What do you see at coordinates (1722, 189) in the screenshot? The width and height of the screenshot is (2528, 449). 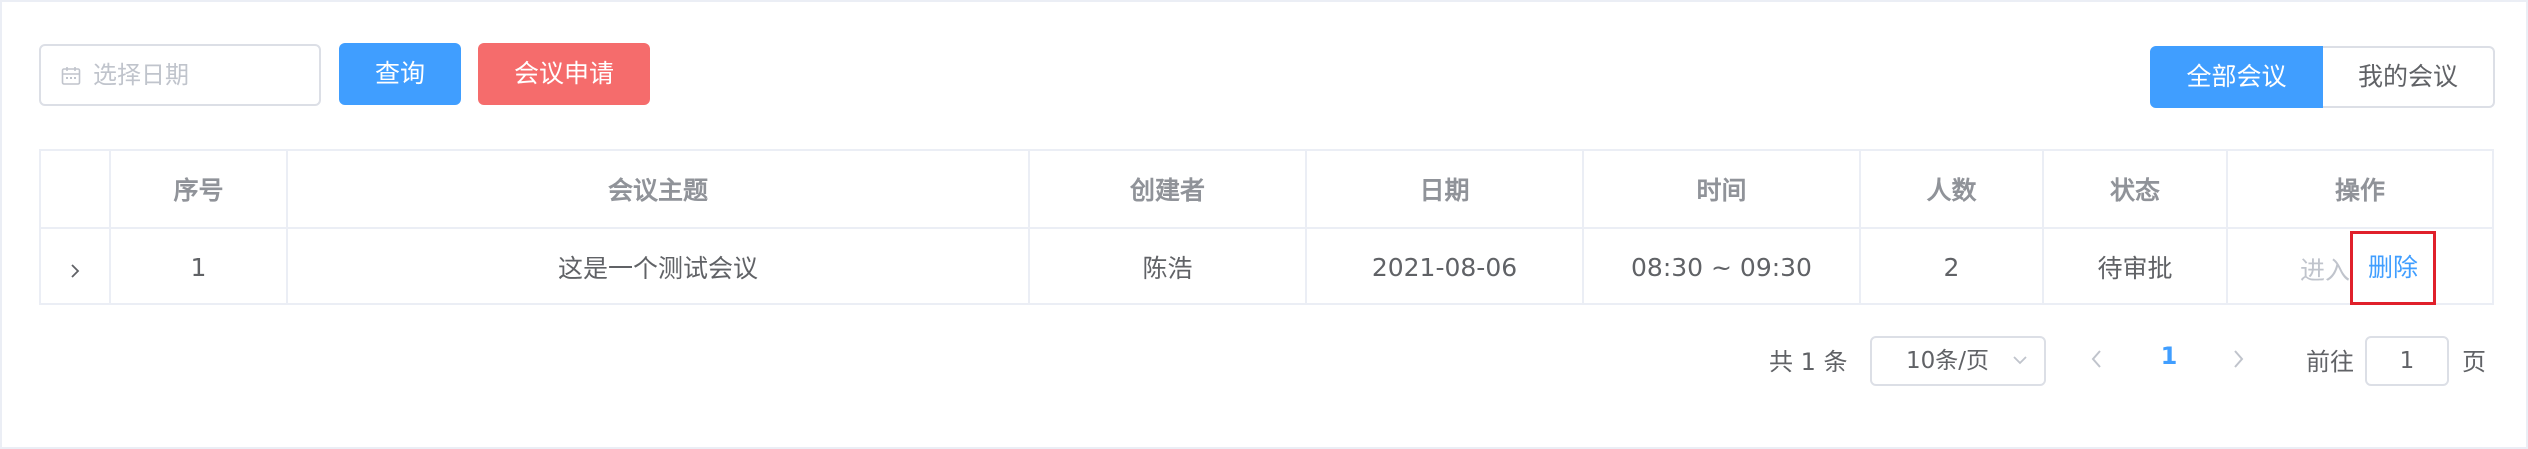 I see `header-time: 时间` at bounding box center [1722, 189].